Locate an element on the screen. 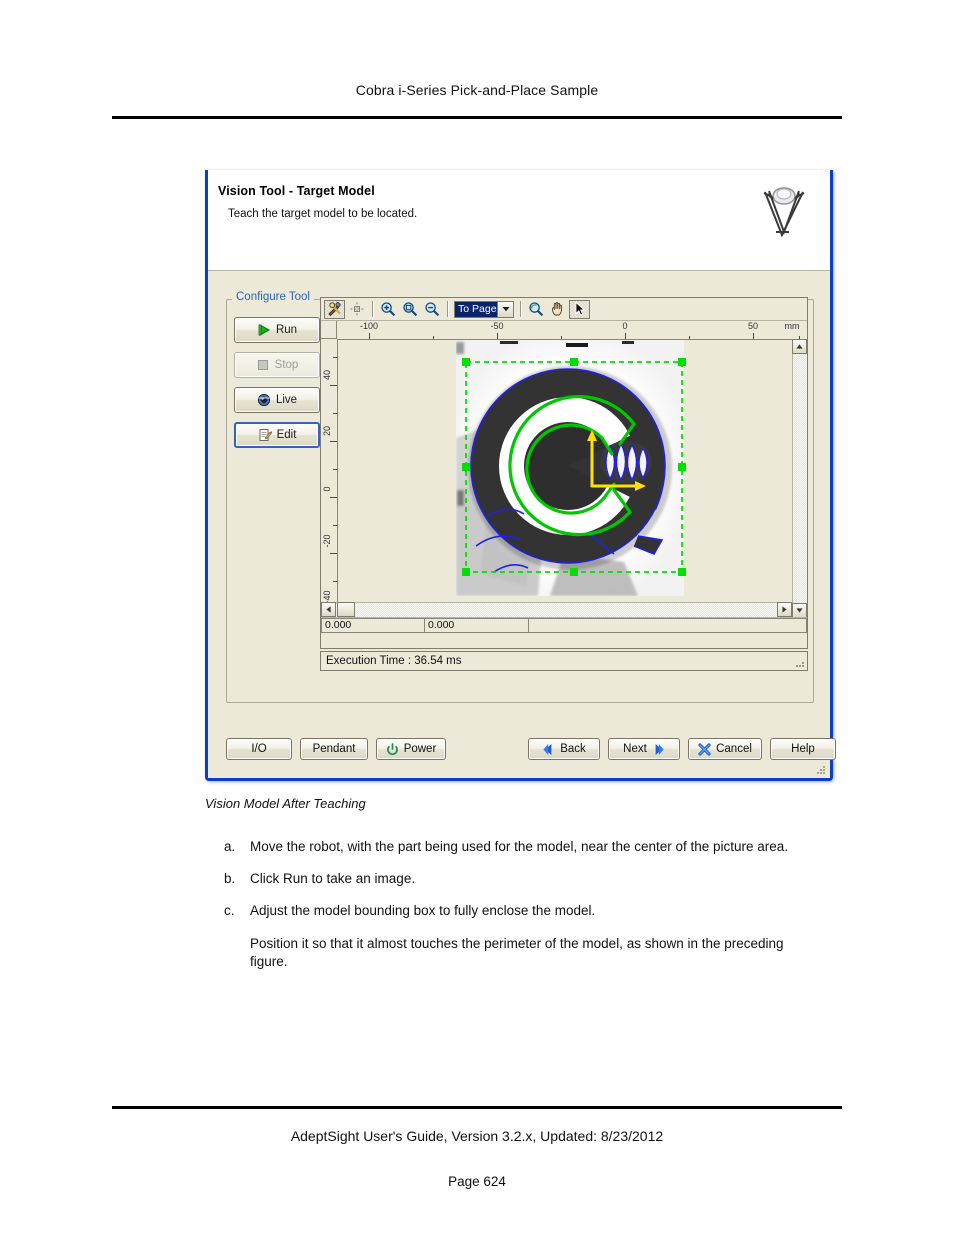 This screenshot has height=1235, width=954. edit-button: Edit is located at coordinates (277, 435).